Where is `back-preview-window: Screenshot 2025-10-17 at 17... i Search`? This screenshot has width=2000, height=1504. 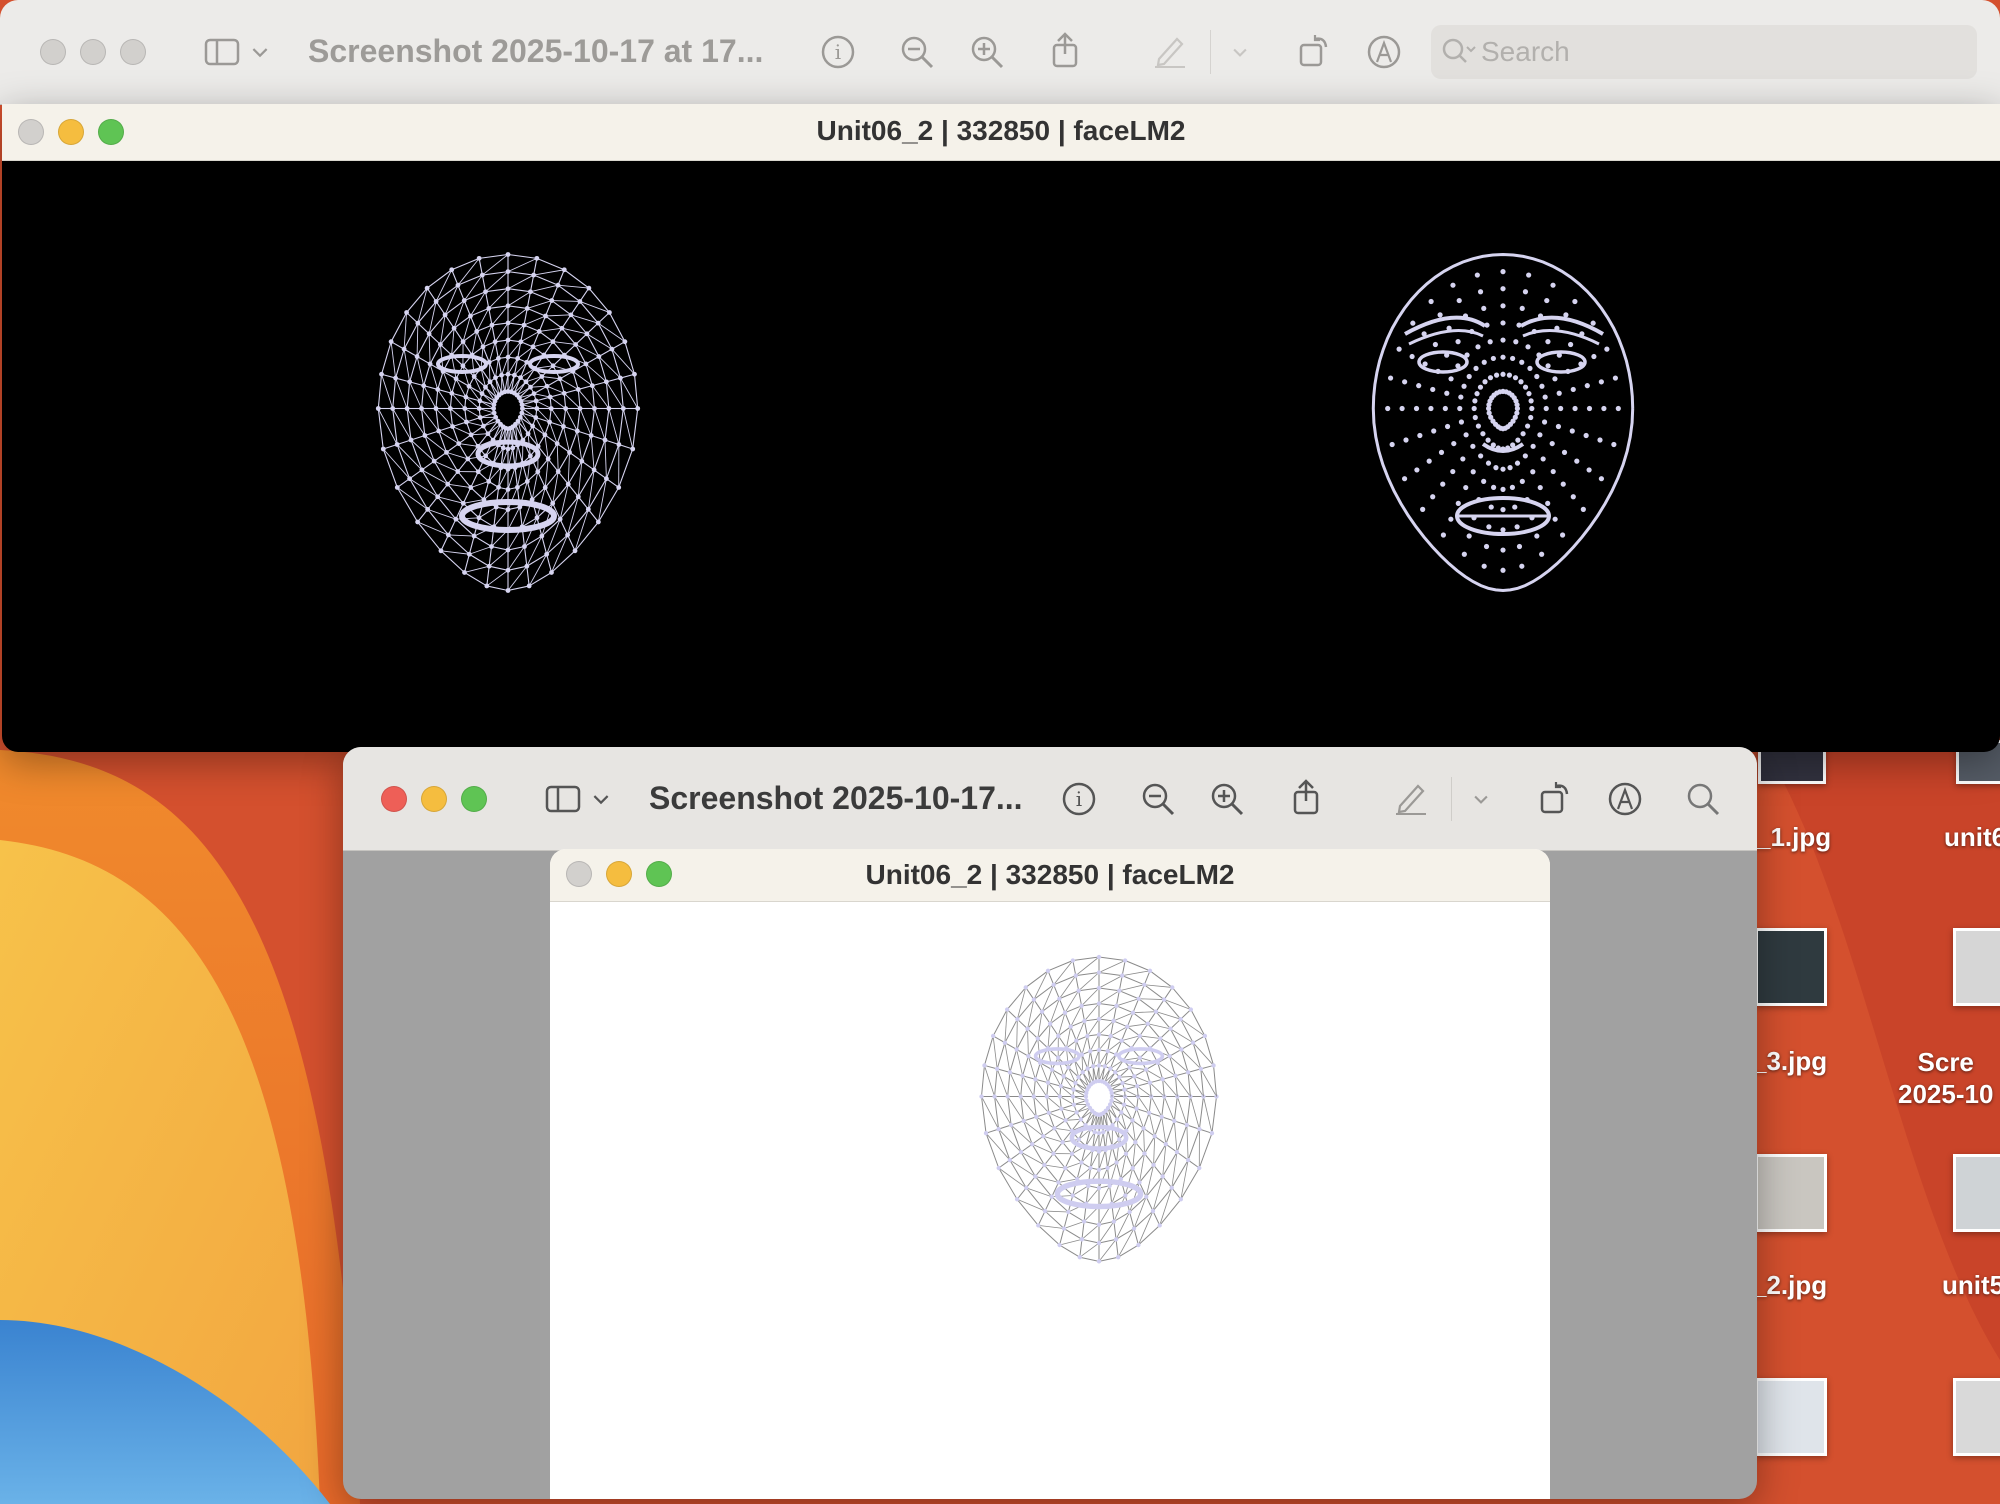
back-preview-window: Screenshot 2025-10-17 at 17... i Search is located at coordinates (1000, 52).